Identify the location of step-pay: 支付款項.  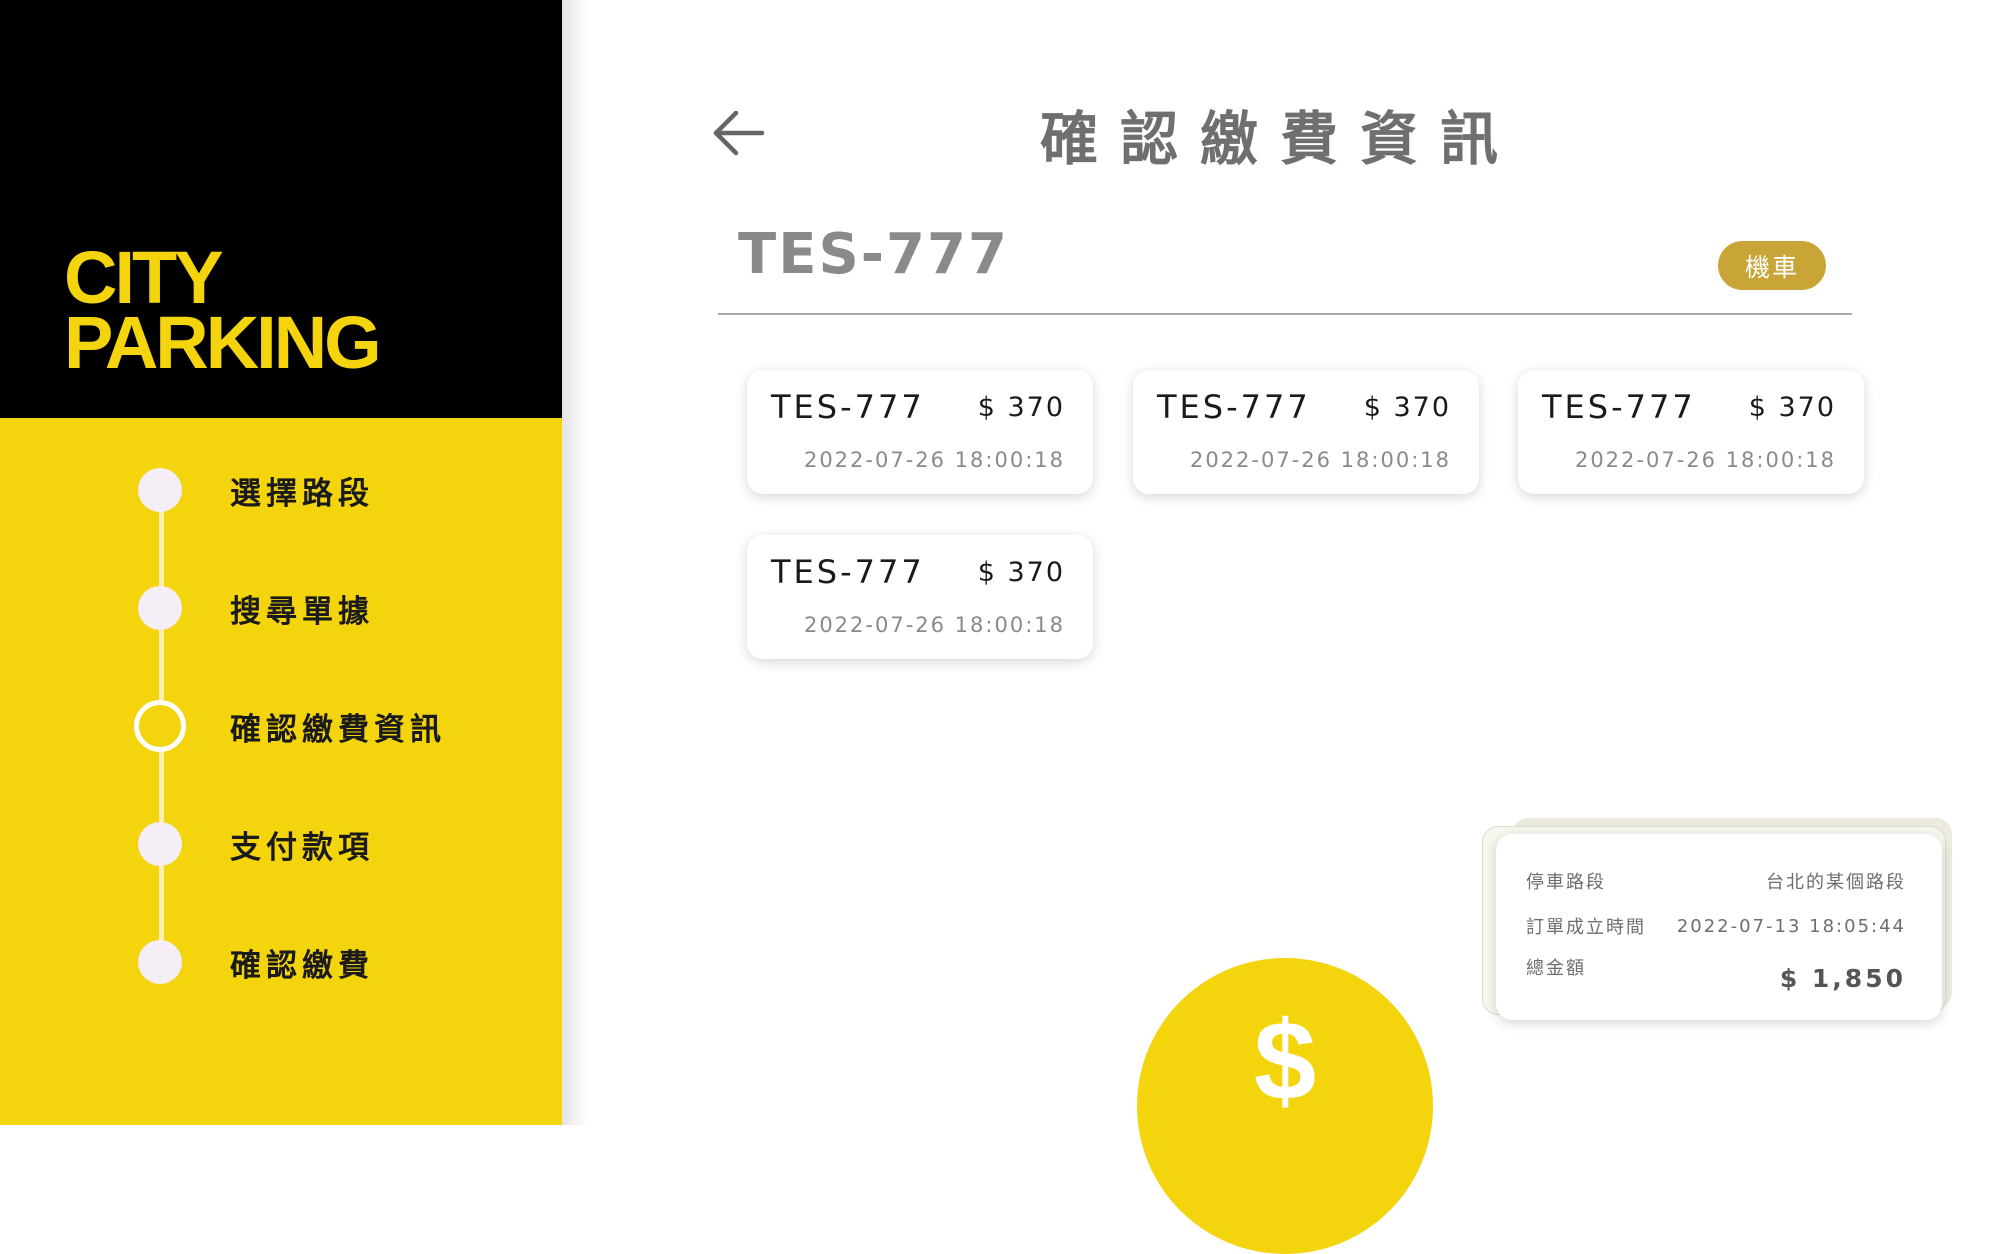
(256, 844).